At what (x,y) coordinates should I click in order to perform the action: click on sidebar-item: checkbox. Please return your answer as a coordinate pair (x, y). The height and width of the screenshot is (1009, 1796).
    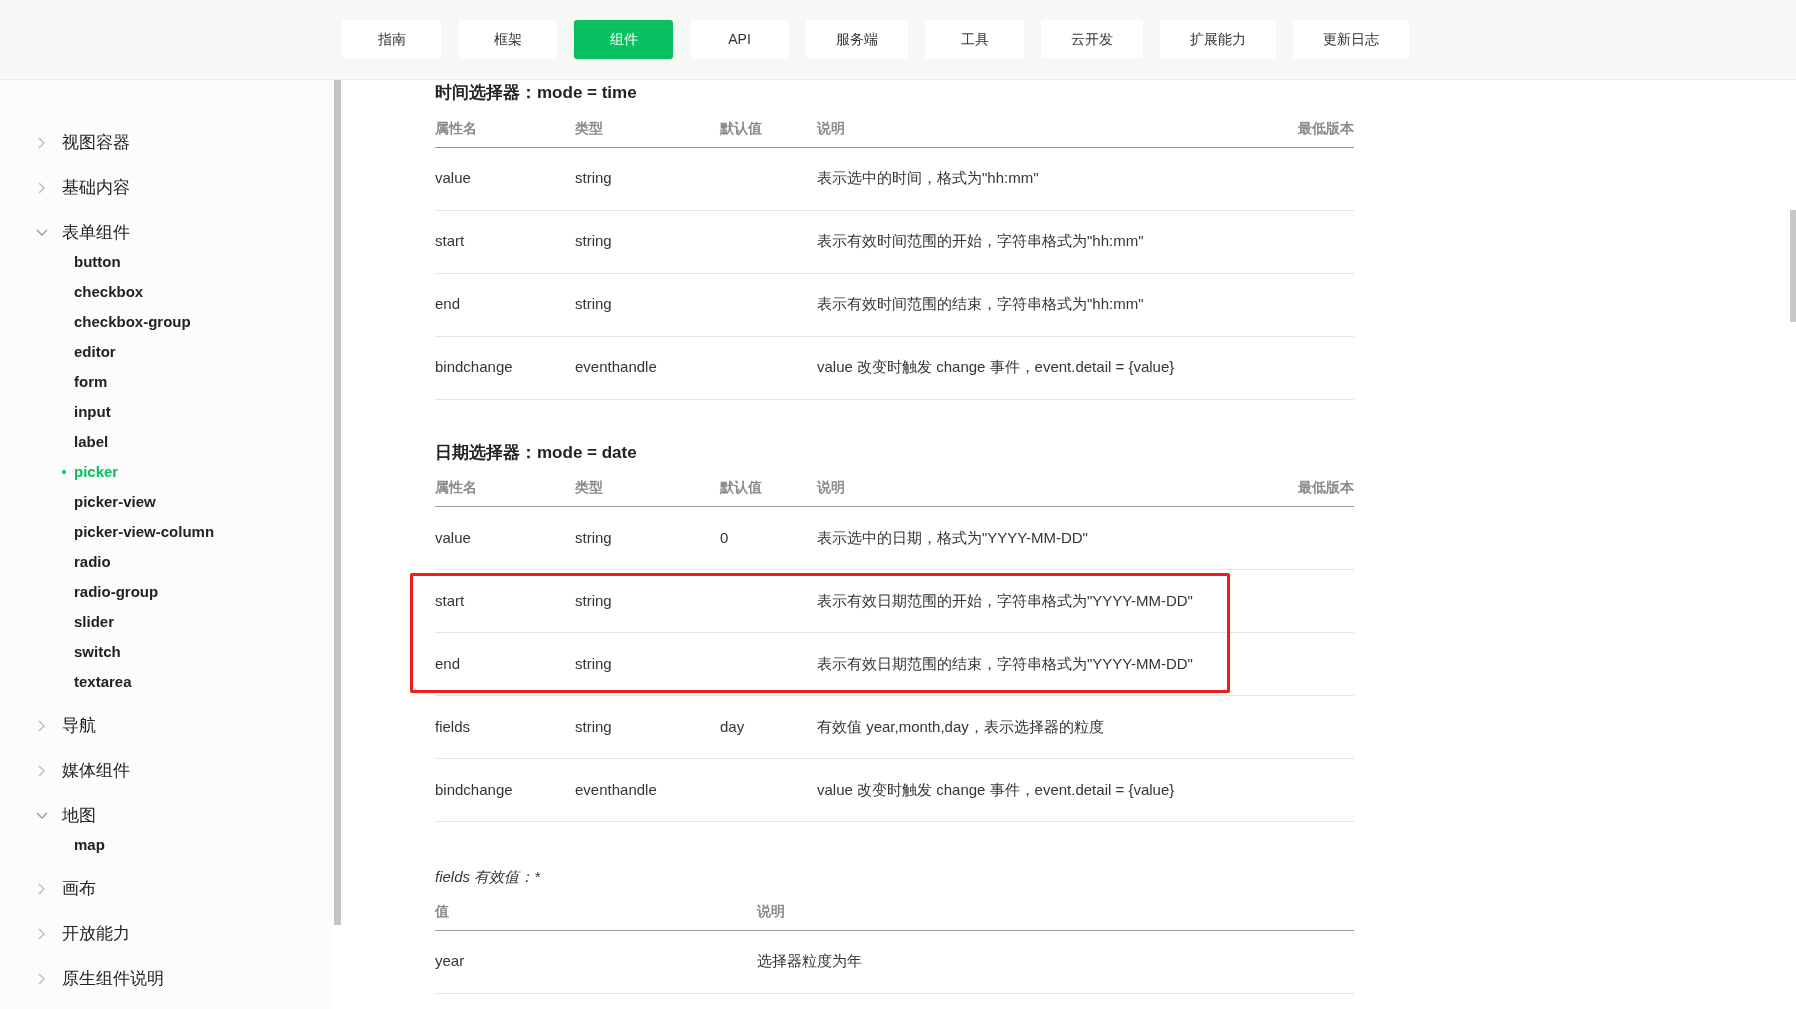
    Looking at the image, I should click on (109, 292).